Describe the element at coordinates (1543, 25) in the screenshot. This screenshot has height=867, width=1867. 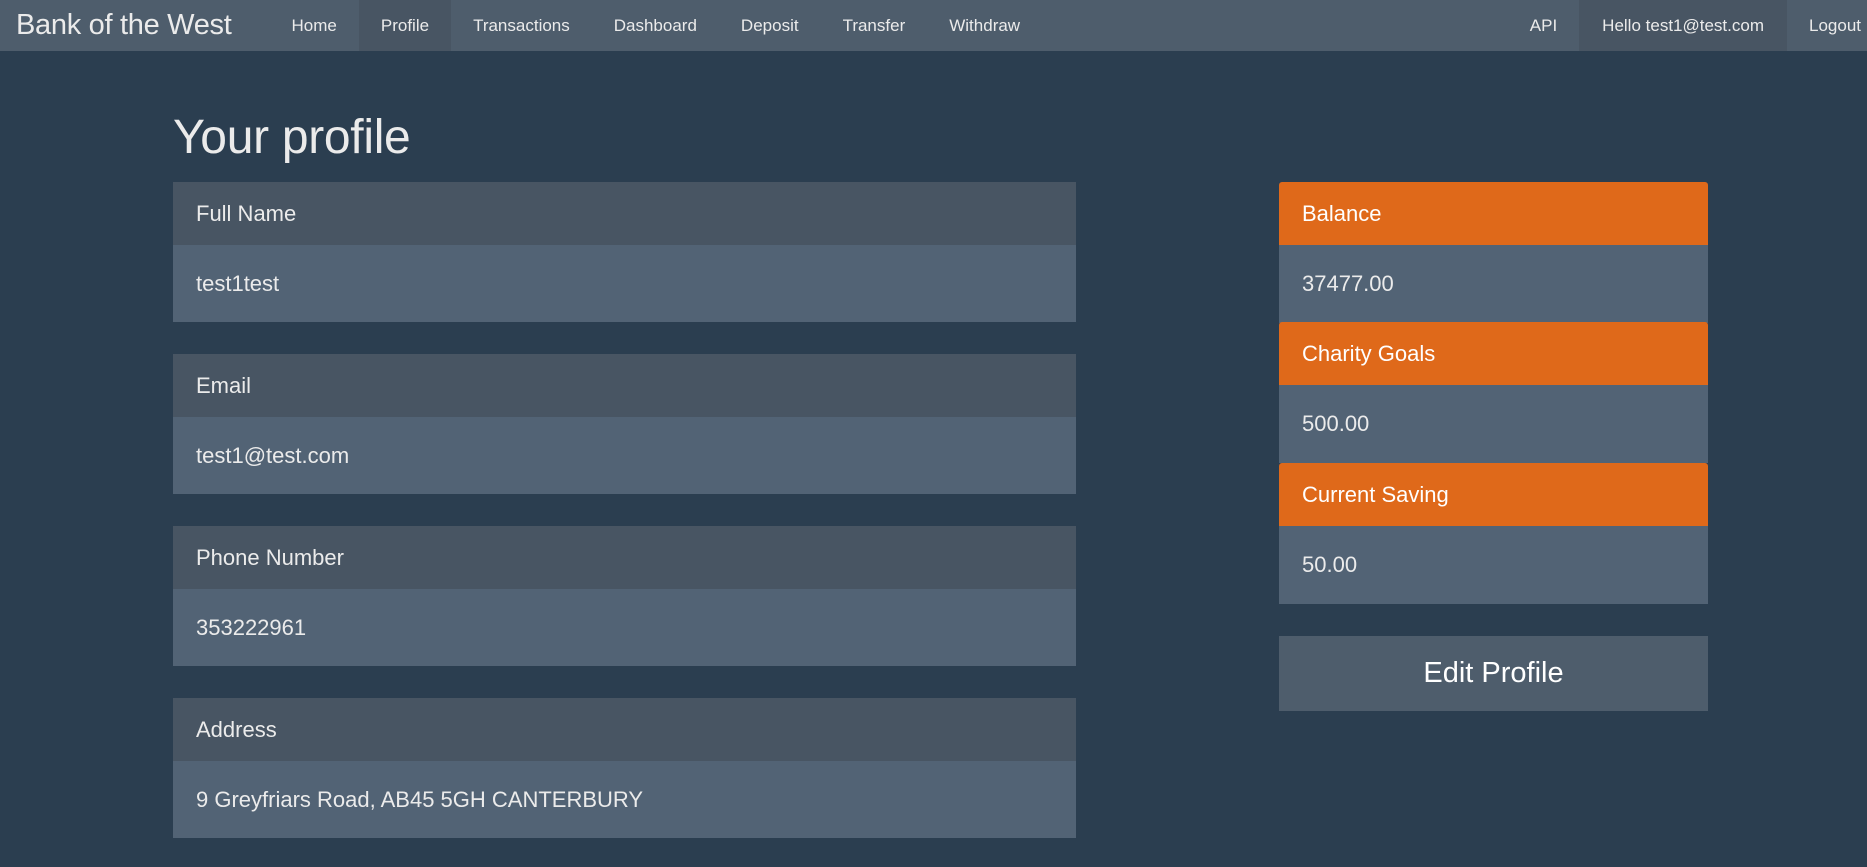
I see `nav-api: API` at that location.